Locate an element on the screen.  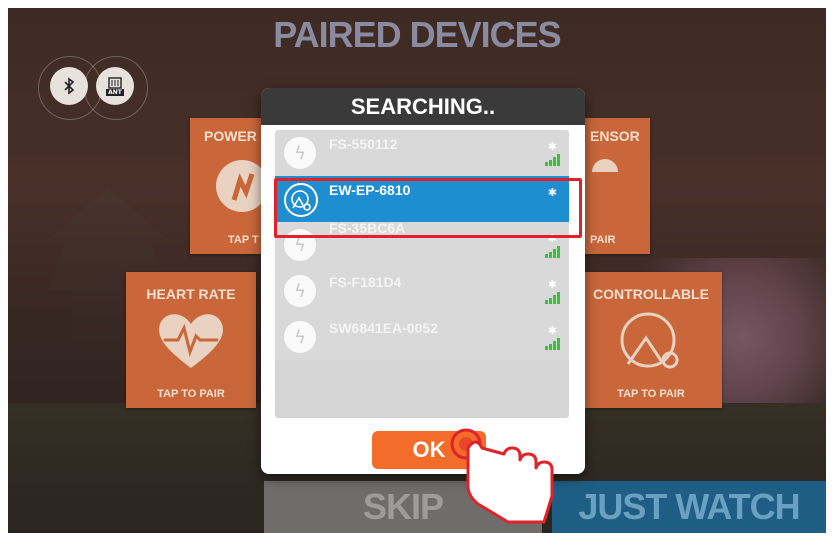
device-name: FS-F181D4 is located at coordinates (365, 282).